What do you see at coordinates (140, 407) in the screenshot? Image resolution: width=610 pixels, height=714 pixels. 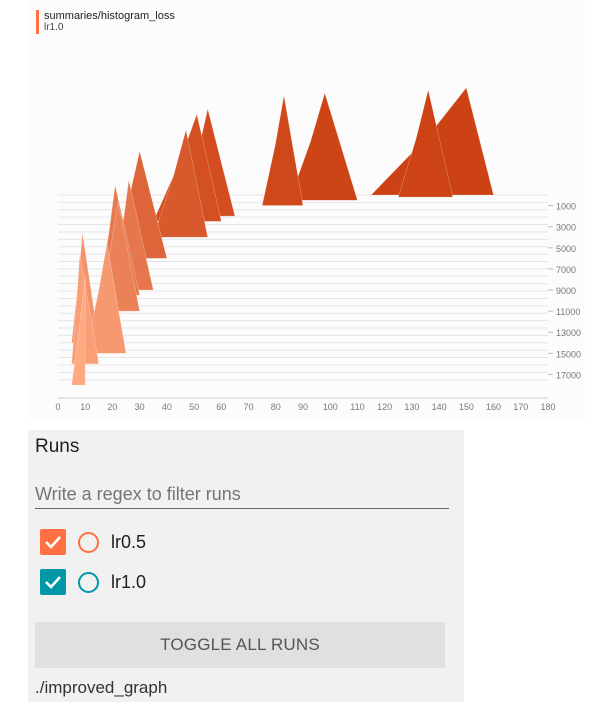 I see `x-tick-label: 30` at bounding box center [140, 407].